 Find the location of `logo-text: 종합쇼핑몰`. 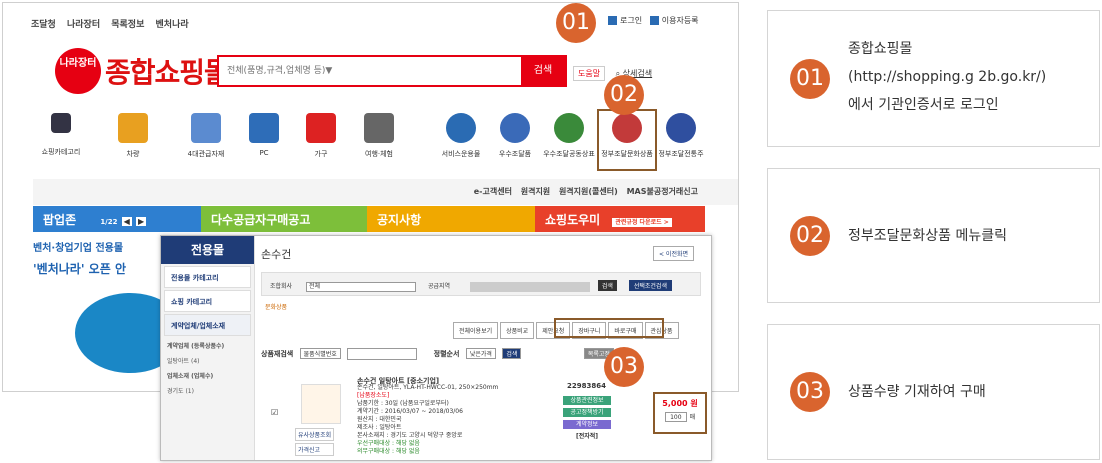

logo-text: 종합쇼핑몰 is located at coordinates (167, 72).